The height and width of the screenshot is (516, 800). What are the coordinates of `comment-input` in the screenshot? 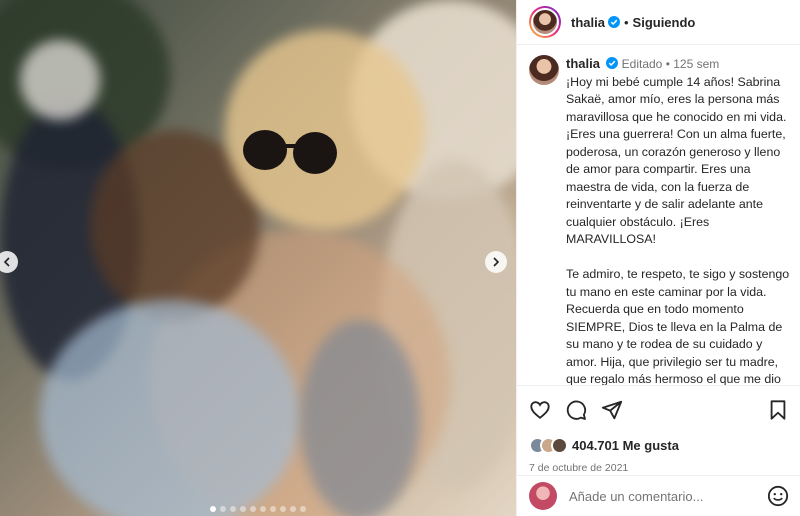 It's located at (664, 496).